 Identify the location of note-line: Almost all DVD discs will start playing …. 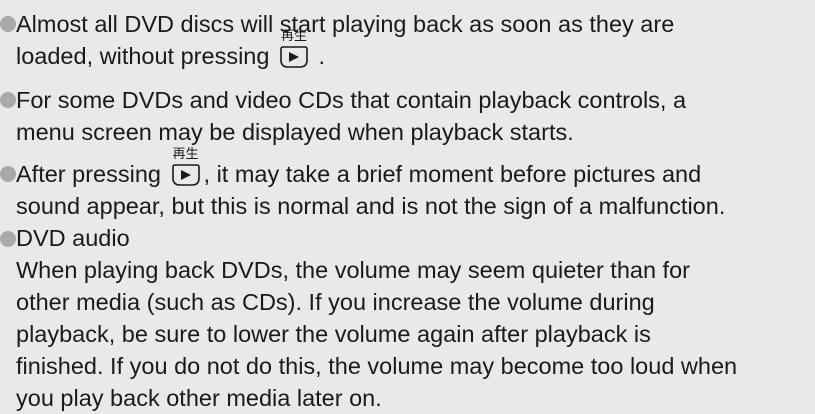
(345, 24).